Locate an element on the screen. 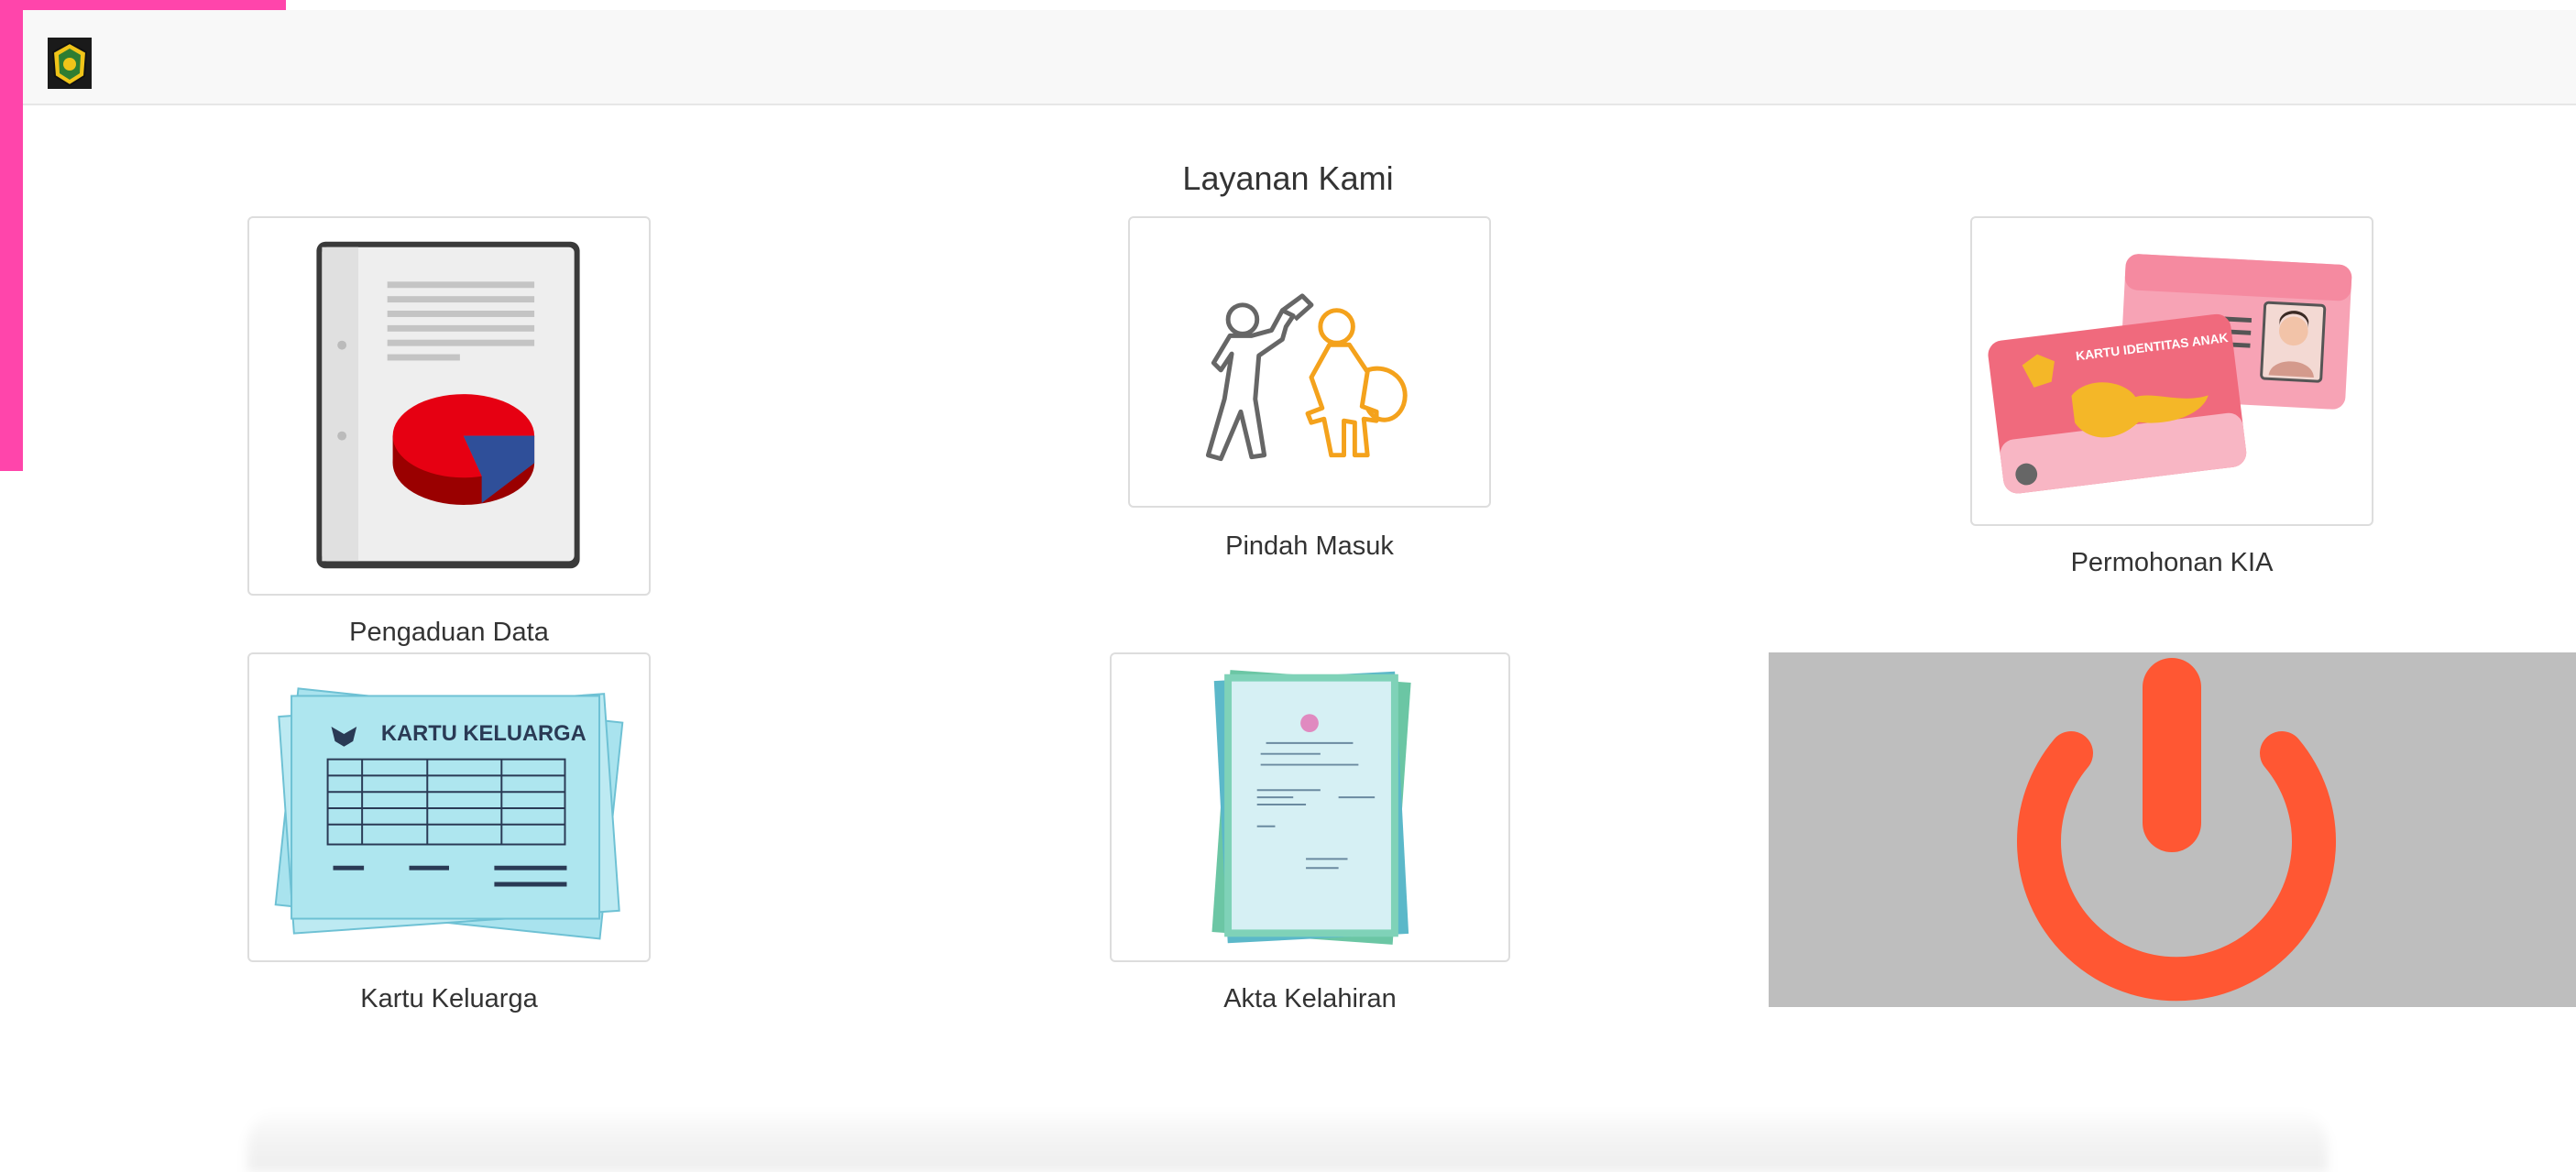 Image resolution: width=2576 pixels, height=1172 pixels. garuda-emblem-icon is located at coordinates (70, 63).